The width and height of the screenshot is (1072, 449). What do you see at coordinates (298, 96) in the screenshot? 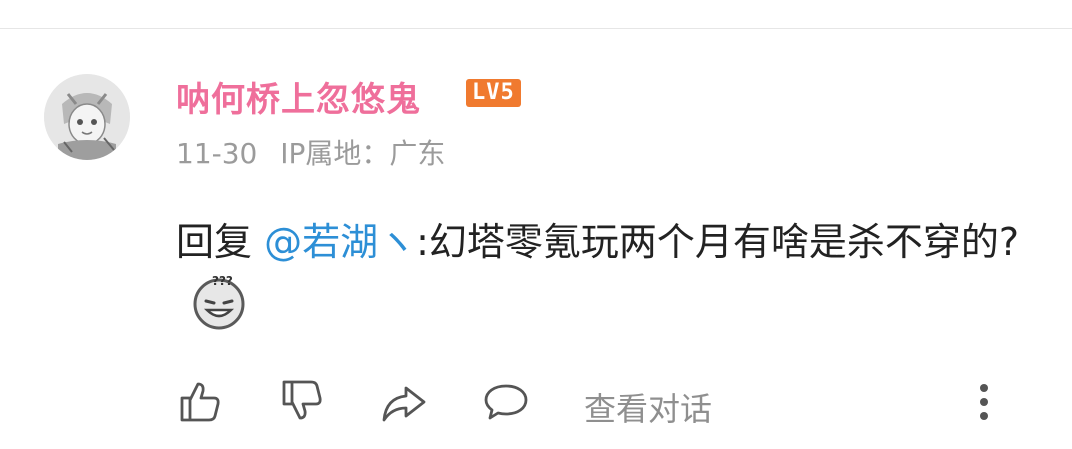
I see `username: 呐何桥上忽悠鬼` at bounding box center [298, 96].